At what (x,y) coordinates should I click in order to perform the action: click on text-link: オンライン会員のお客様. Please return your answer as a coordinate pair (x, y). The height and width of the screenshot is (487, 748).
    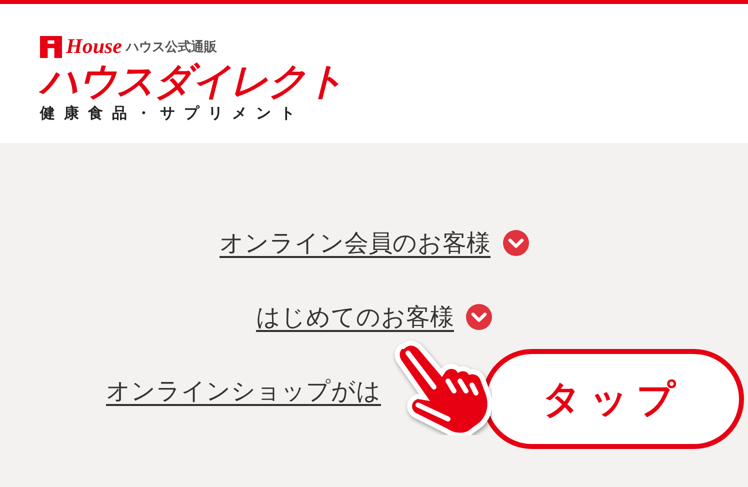
    Looking at the image, I should click on (355, 243).